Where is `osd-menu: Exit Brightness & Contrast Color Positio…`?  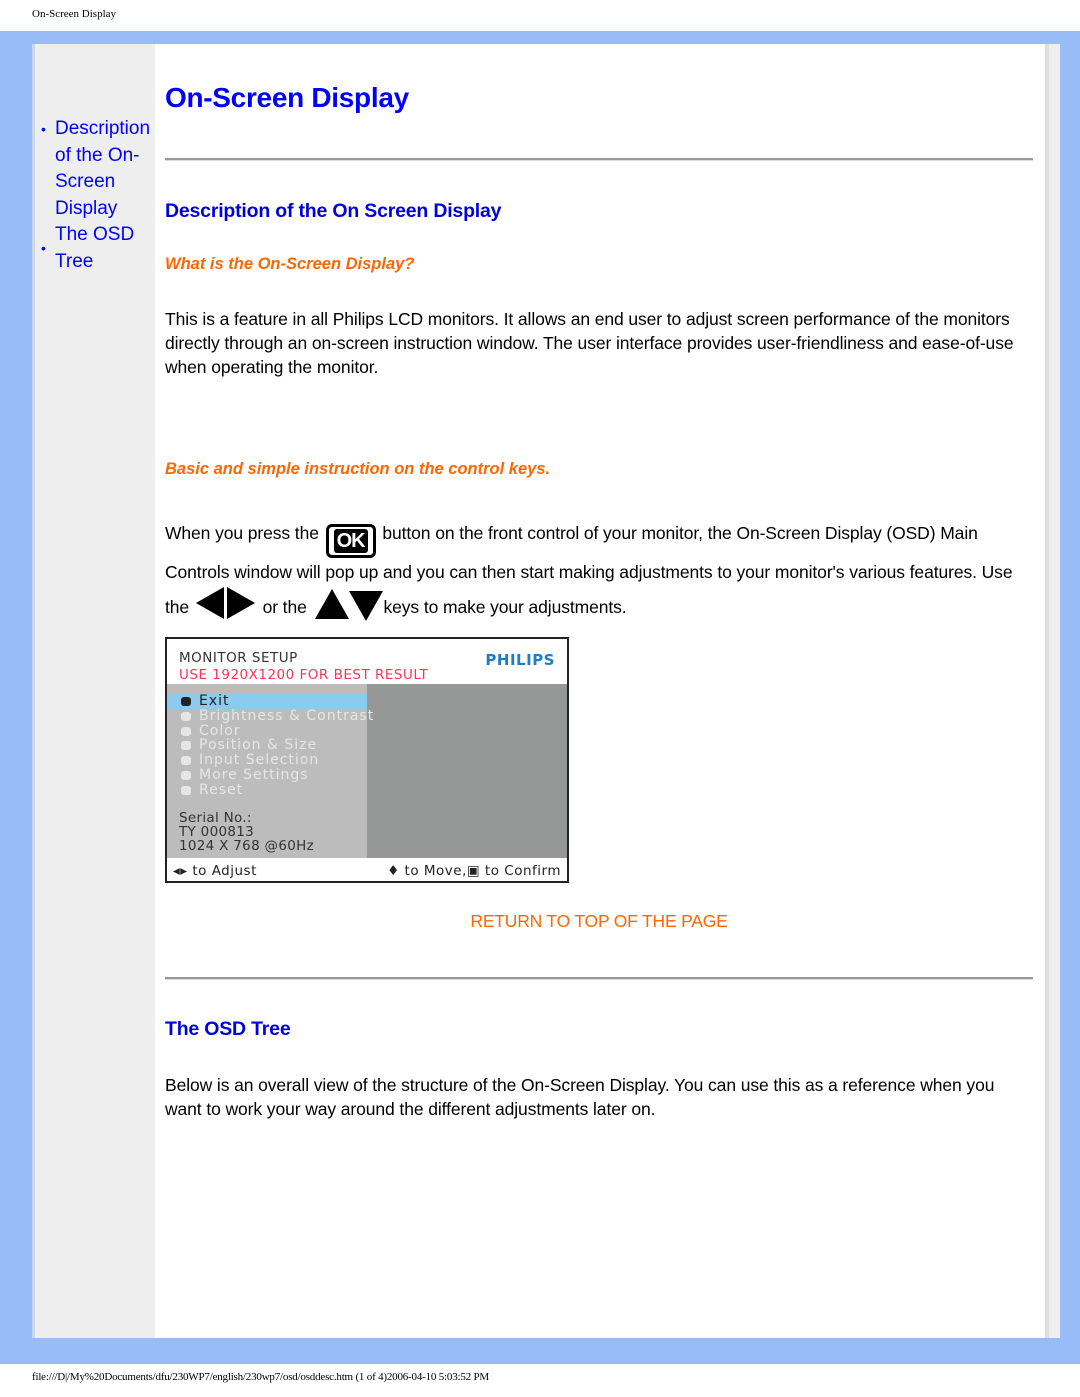 osd-menu: Exit Brightness & Contrast Color Positio… is located at coordinates (270, 746).